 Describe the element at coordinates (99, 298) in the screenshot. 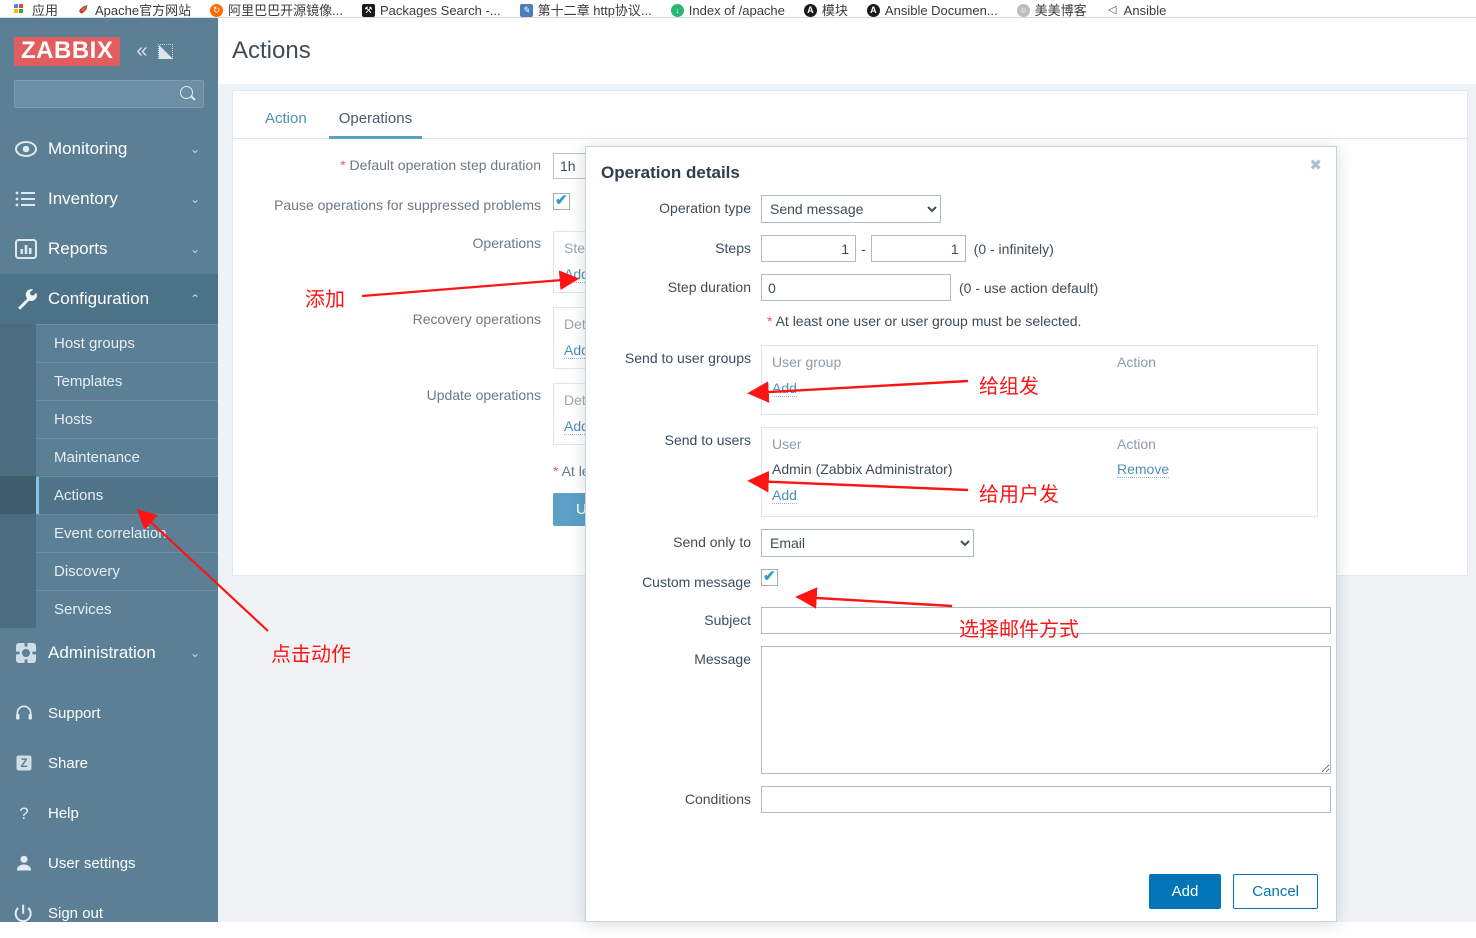

I see `sidebar-item-label: Configuration` at that location.